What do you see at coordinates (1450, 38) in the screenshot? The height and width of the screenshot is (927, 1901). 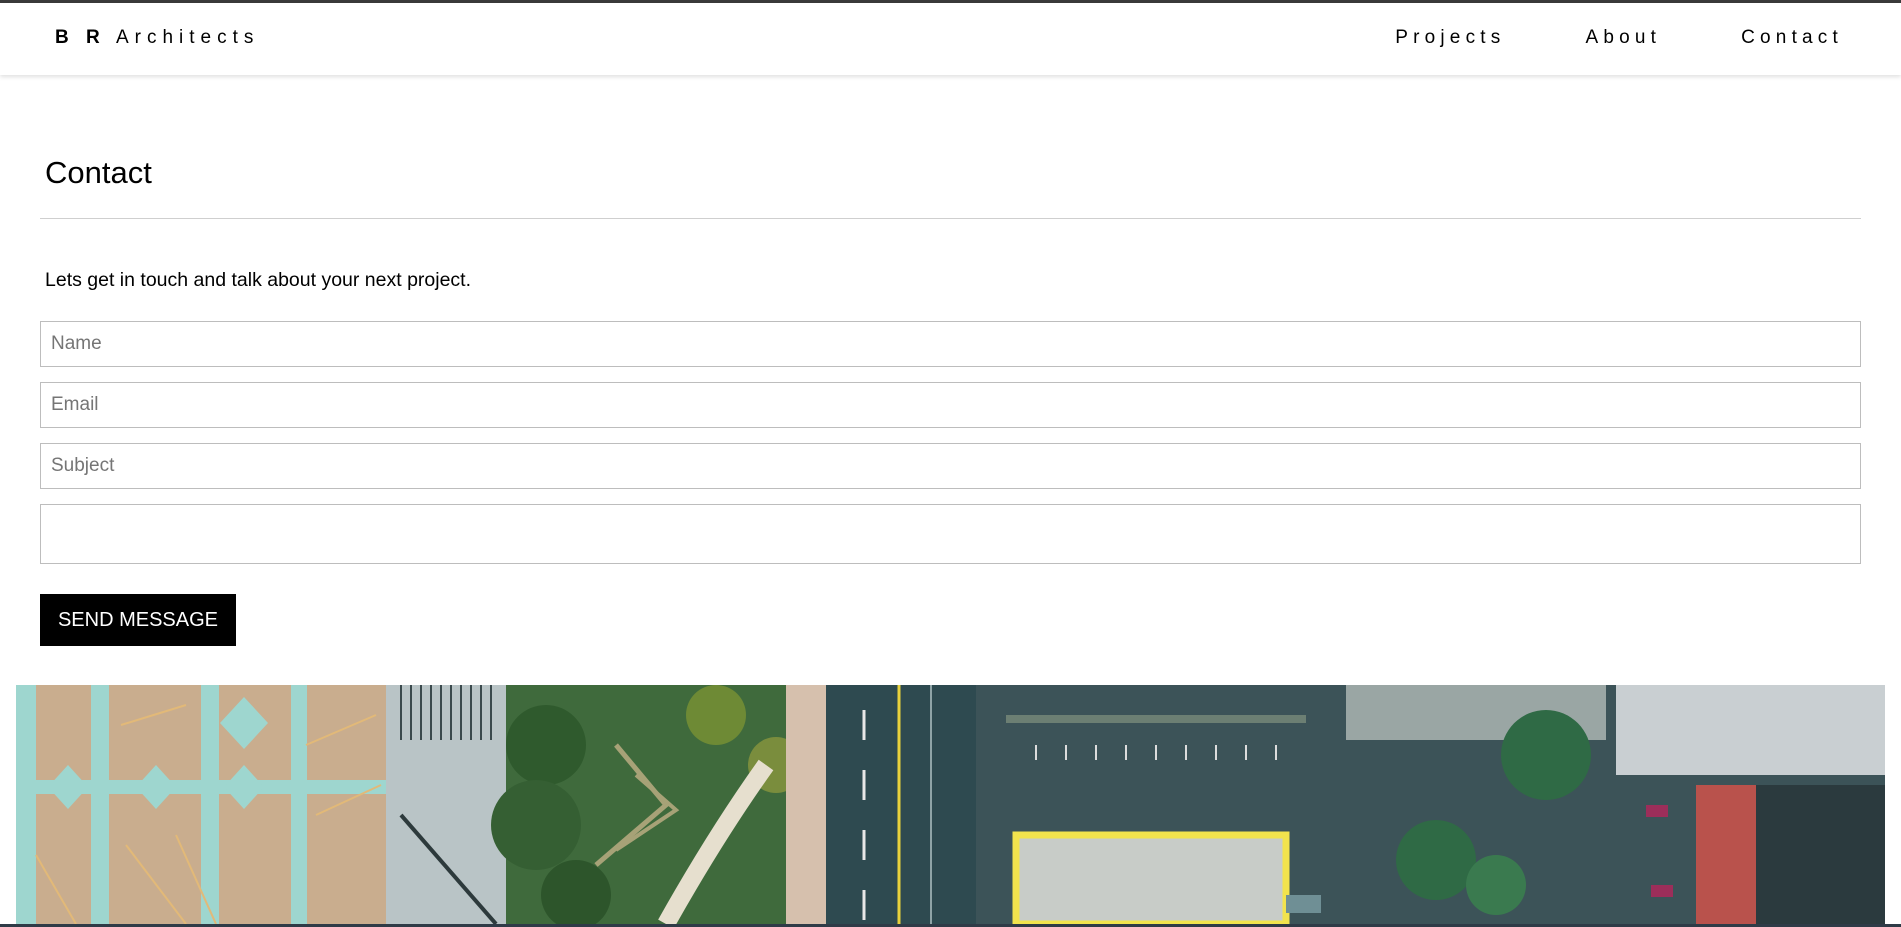 I see `nav-link-projects: Projects` at bounding box center [1450, 38].